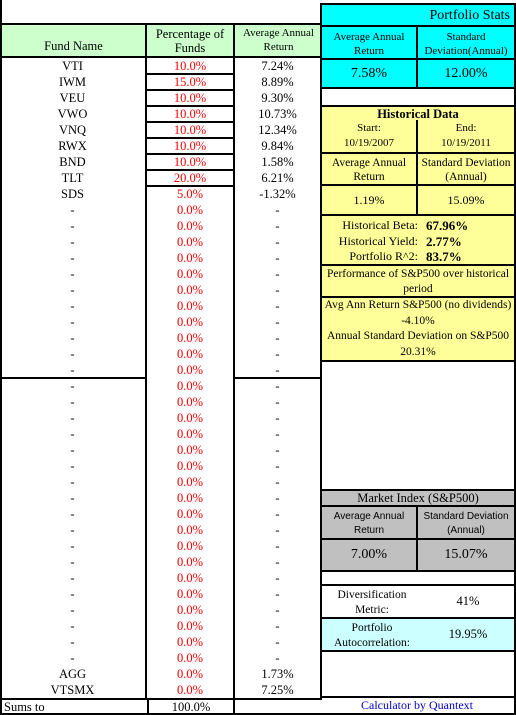 The image size is (516, 715). I want to click on fund-name-cell: RWX, so click(72, 146).